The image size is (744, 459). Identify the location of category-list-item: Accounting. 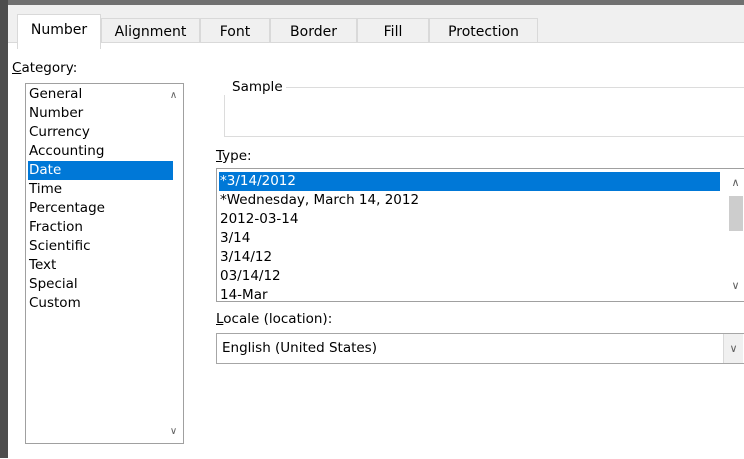
(100, 151).